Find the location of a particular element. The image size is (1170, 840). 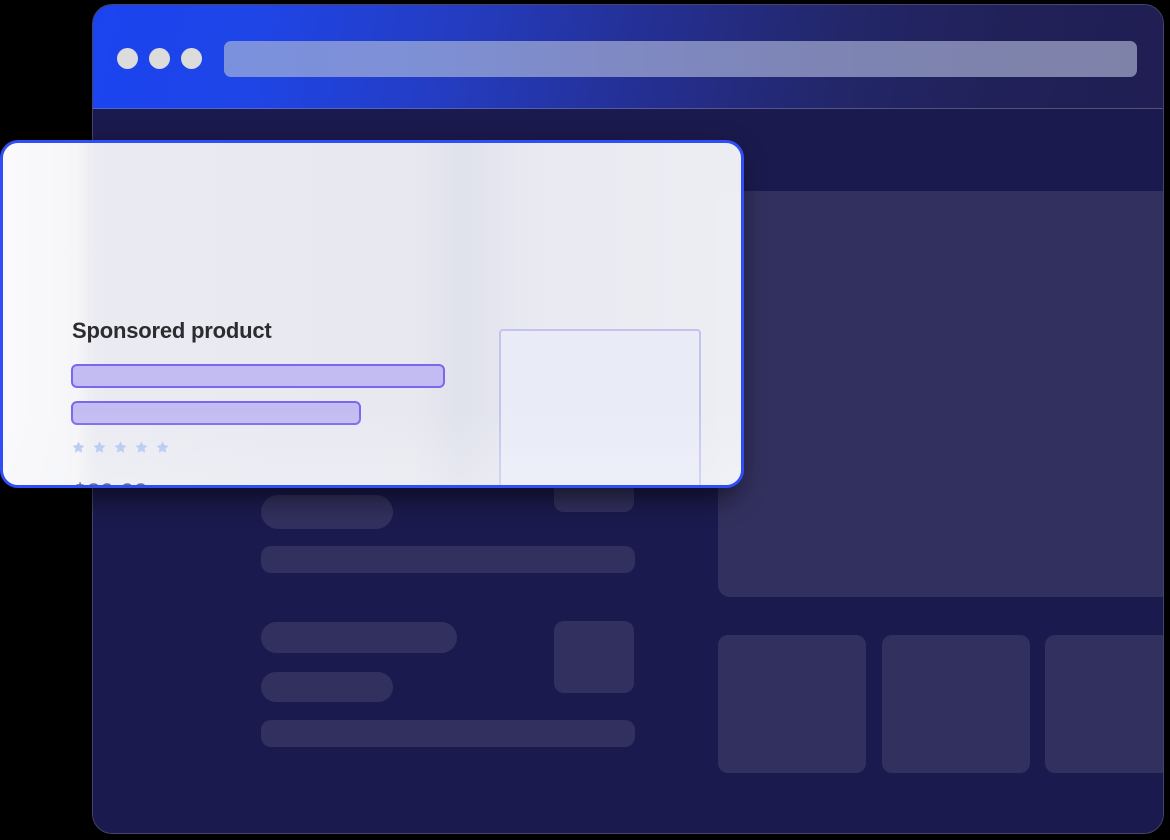

minimize-dot-icon is located at coordinates (159, 58).